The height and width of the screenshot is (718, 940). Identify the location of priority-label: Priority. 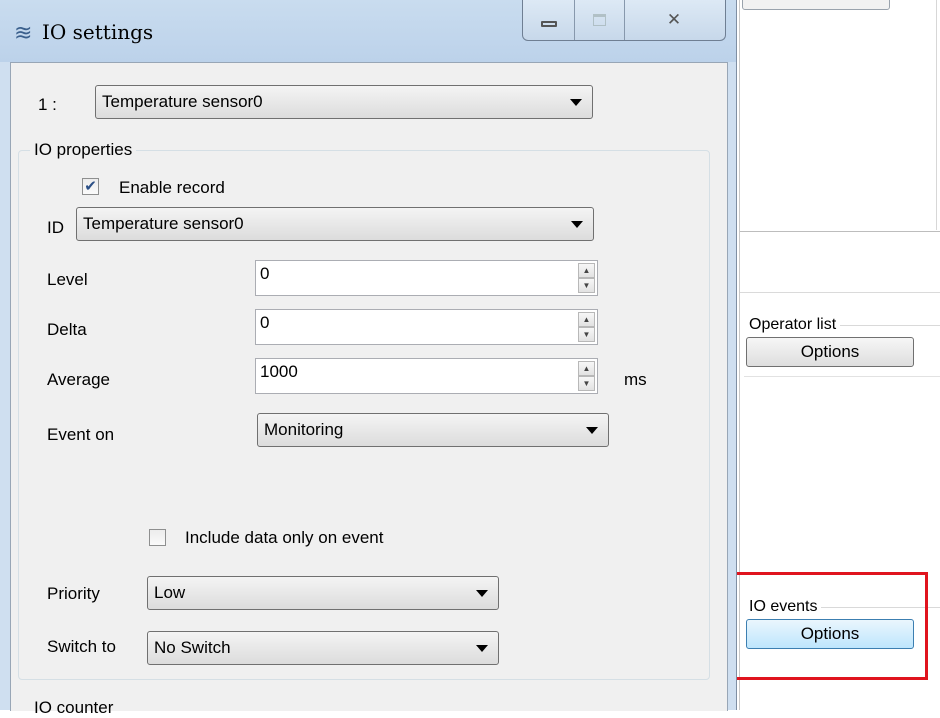
(73, 593).